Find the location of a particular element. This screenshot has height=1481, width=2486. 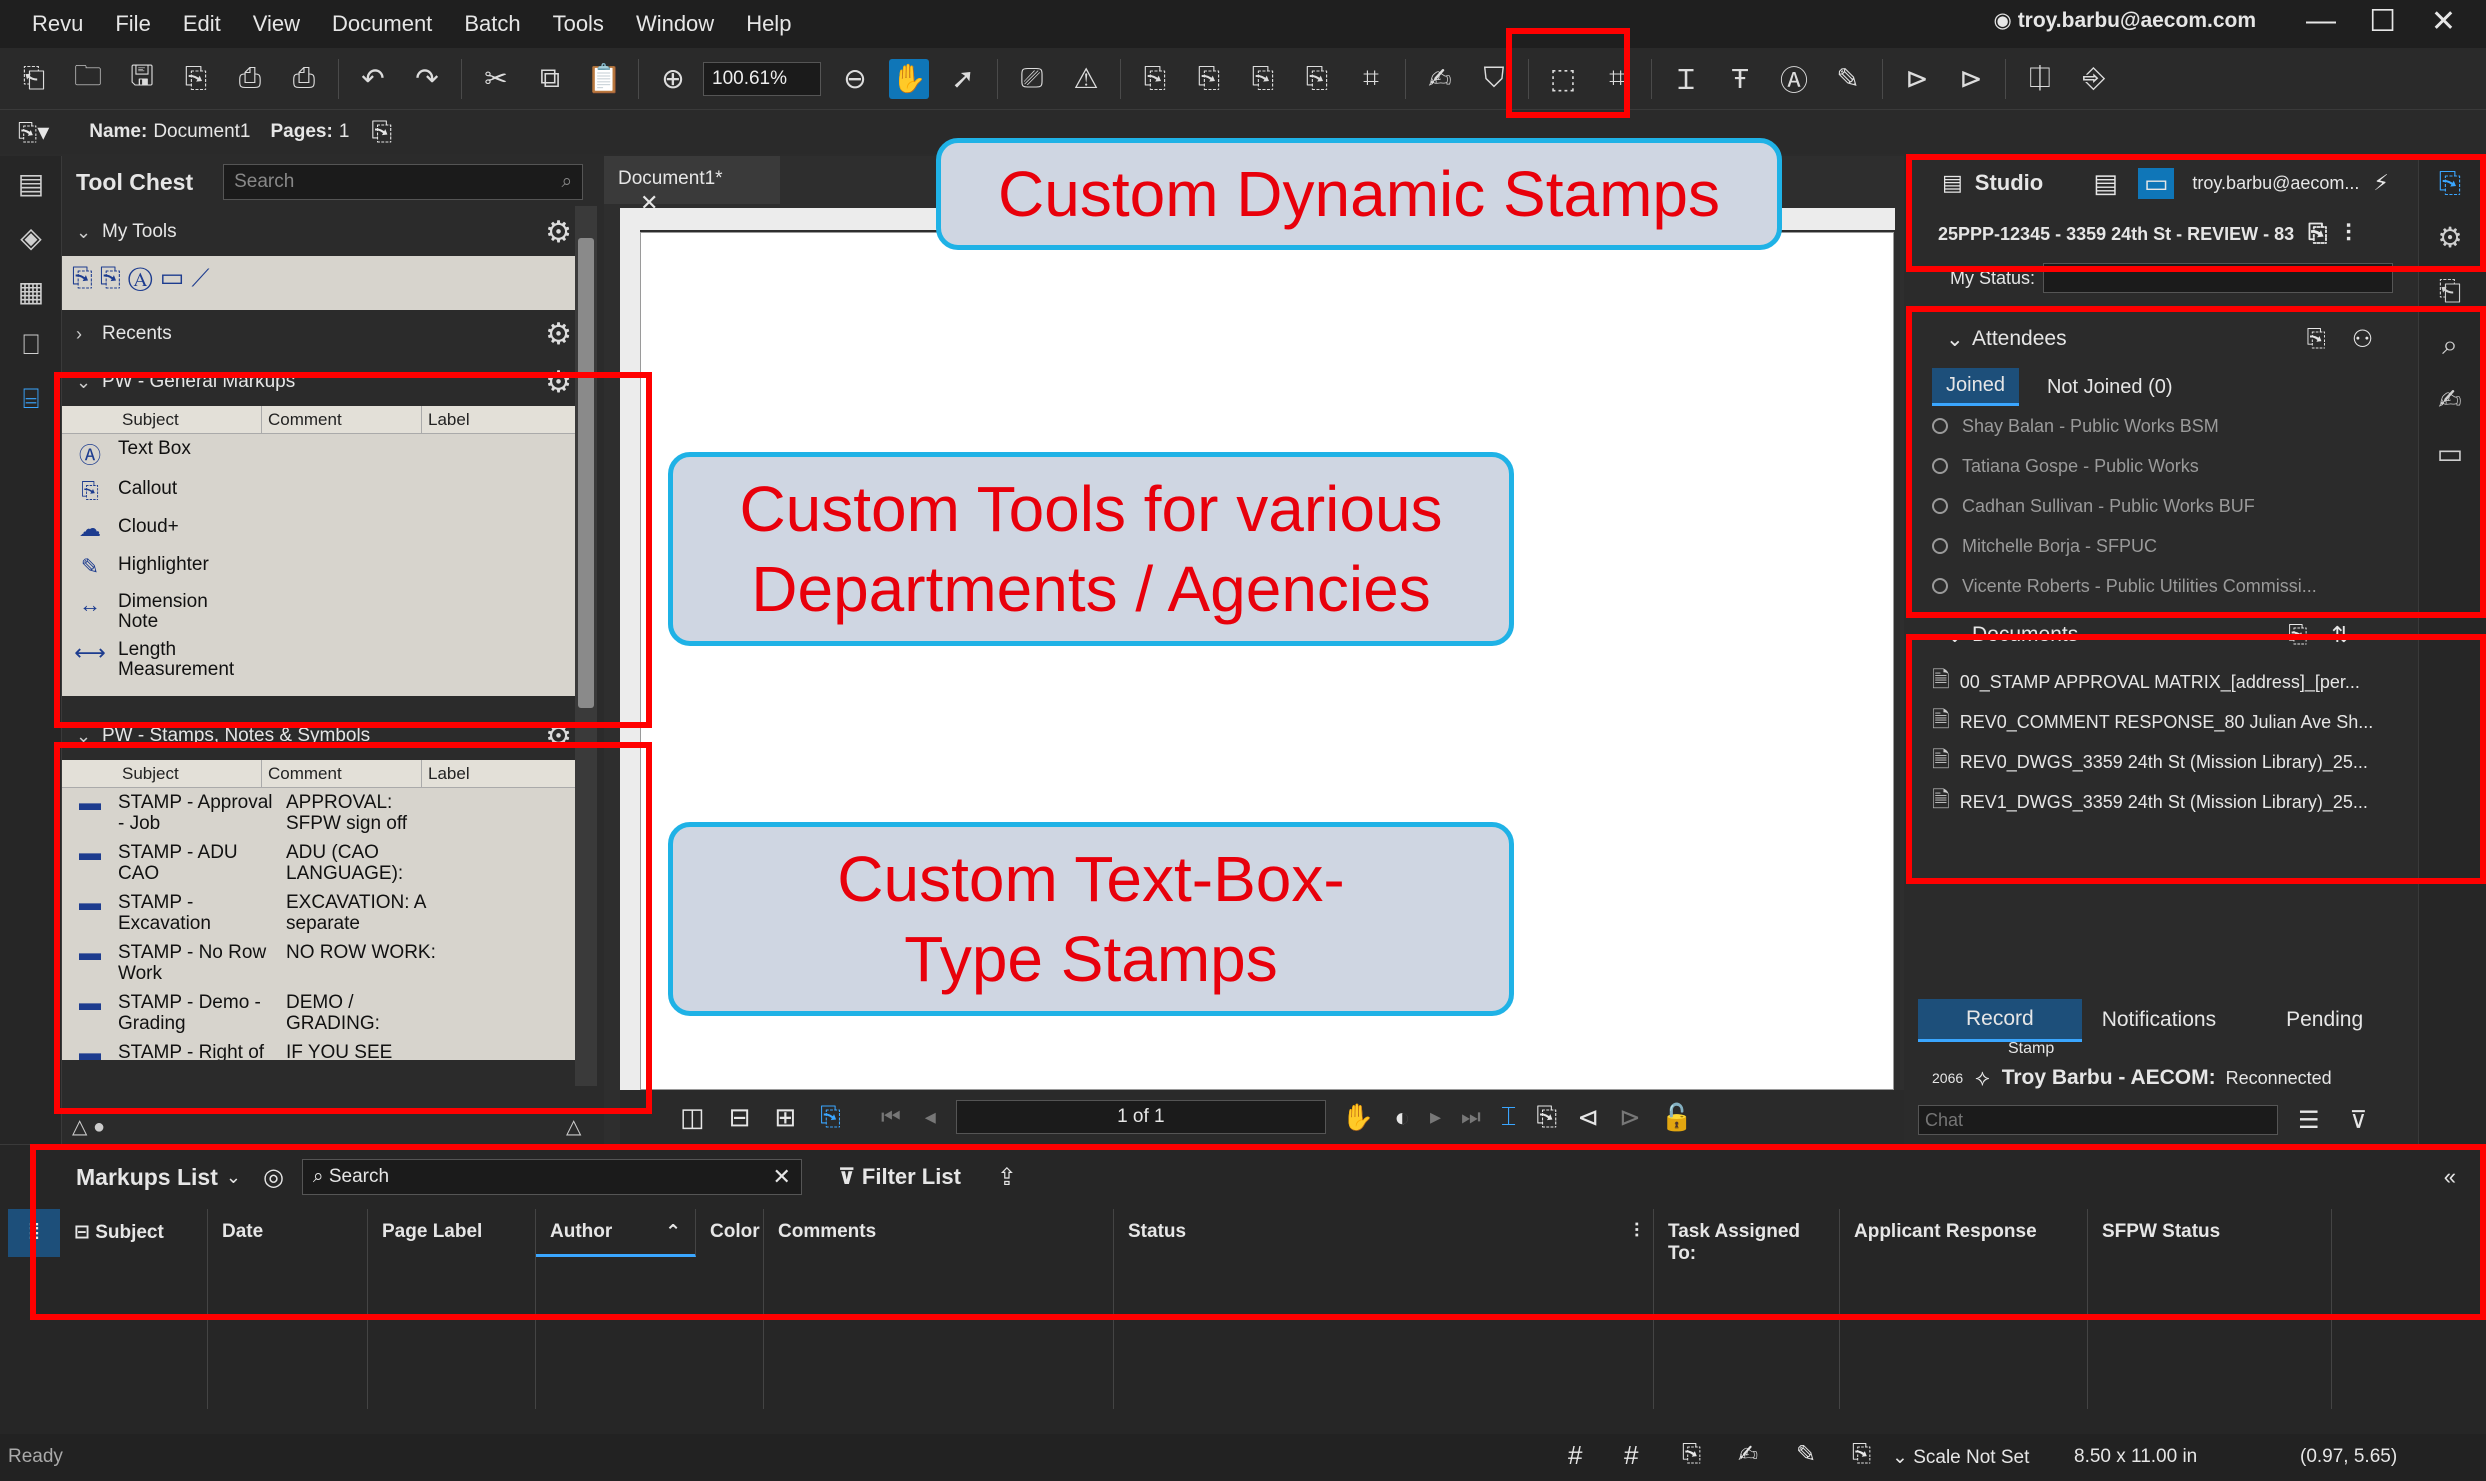

cut-icon: ✂ is located at coordinates (496, 79).